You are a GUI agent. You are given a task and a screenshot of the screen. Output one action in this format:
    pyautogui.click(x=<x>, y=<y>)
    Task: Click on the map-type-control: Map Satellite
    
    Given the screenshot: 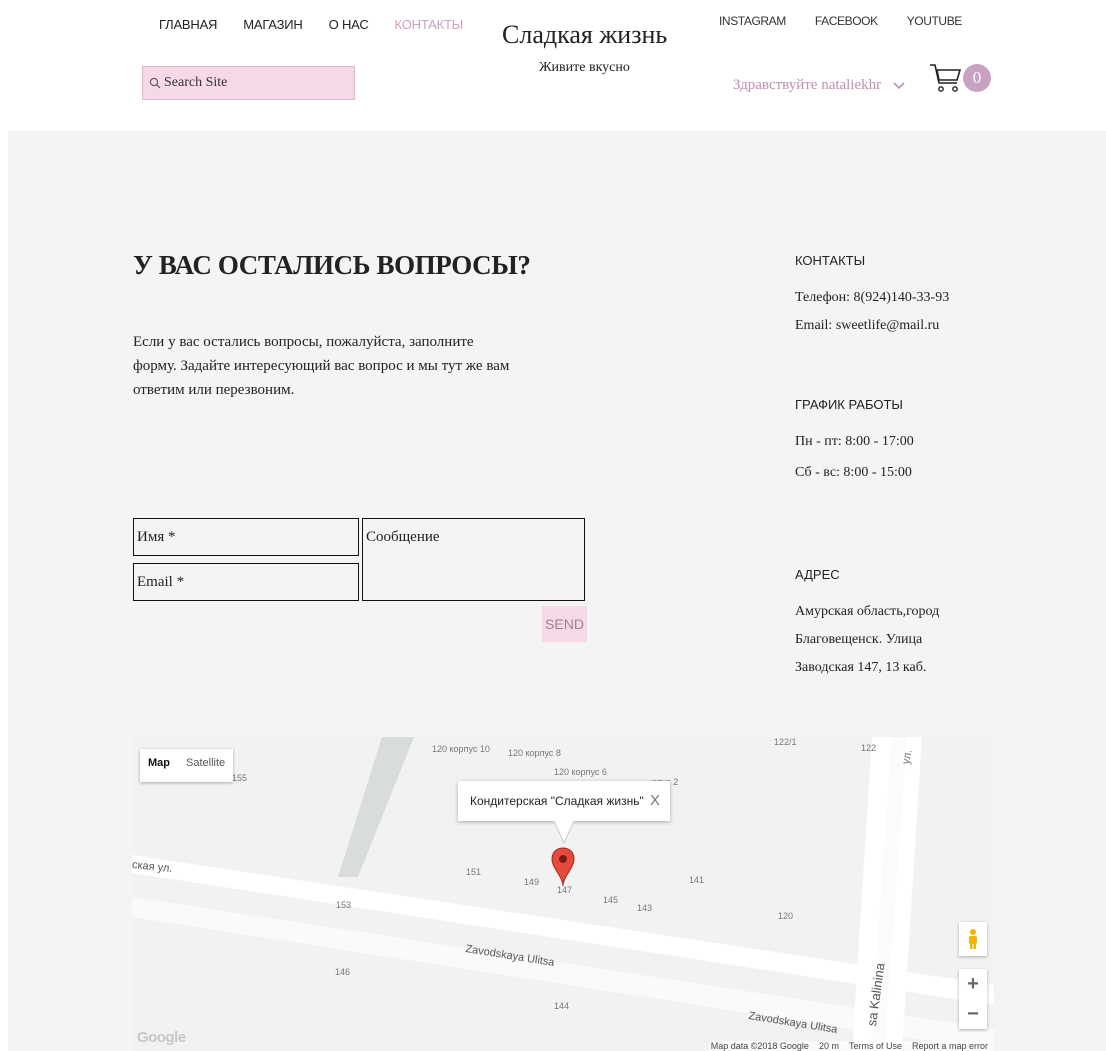 What is the action you would take?
    pyautogui.click(x=187, y=765)
    